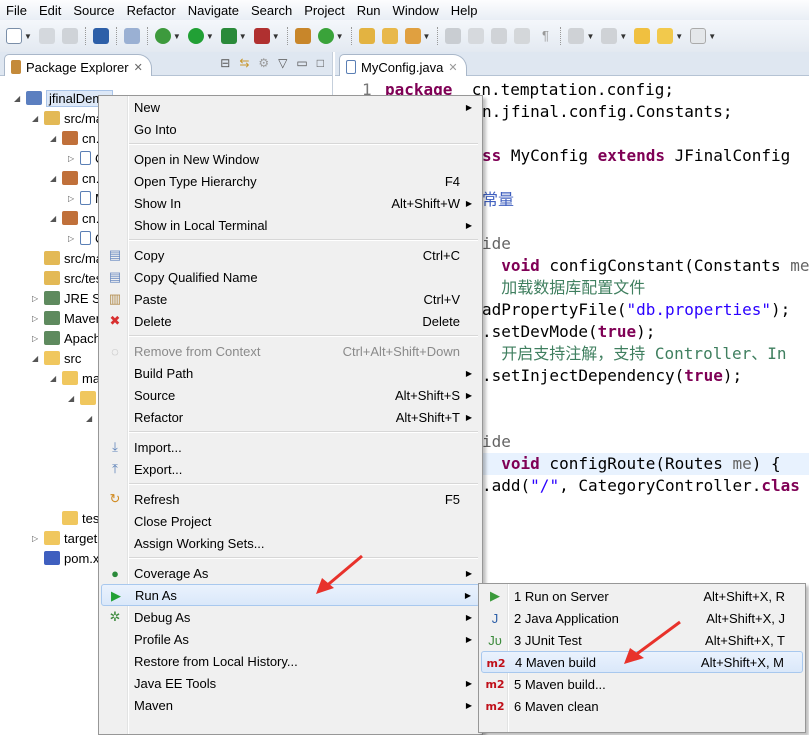 The height and width of the screenshot is (735, 809). I want to click on menu-item-remove-from-context: ◌ Remove from Context Ctrl+Alt+Shift+Down, so click(290, 351).